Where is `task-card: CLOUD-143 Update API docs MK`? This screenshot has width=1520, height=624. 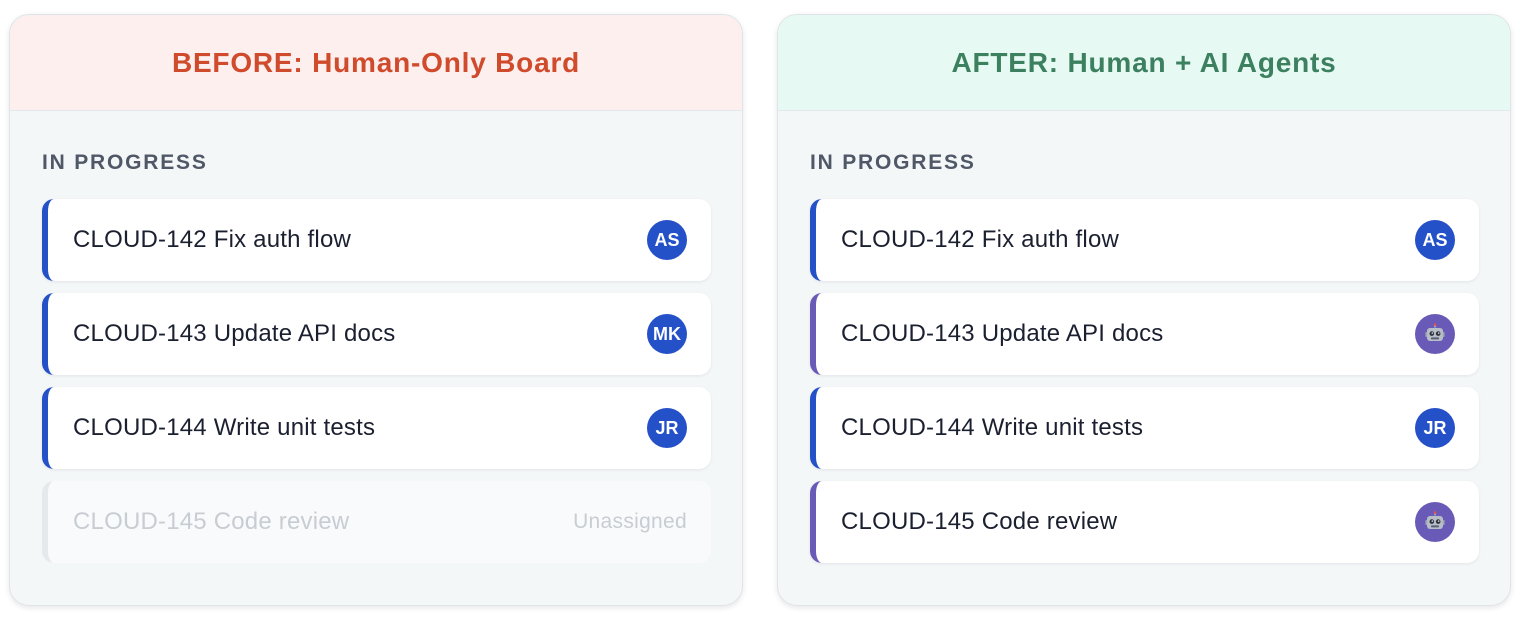
task-card: CLOUD-143 Update API docs MK is located at coordinates (376, 334).